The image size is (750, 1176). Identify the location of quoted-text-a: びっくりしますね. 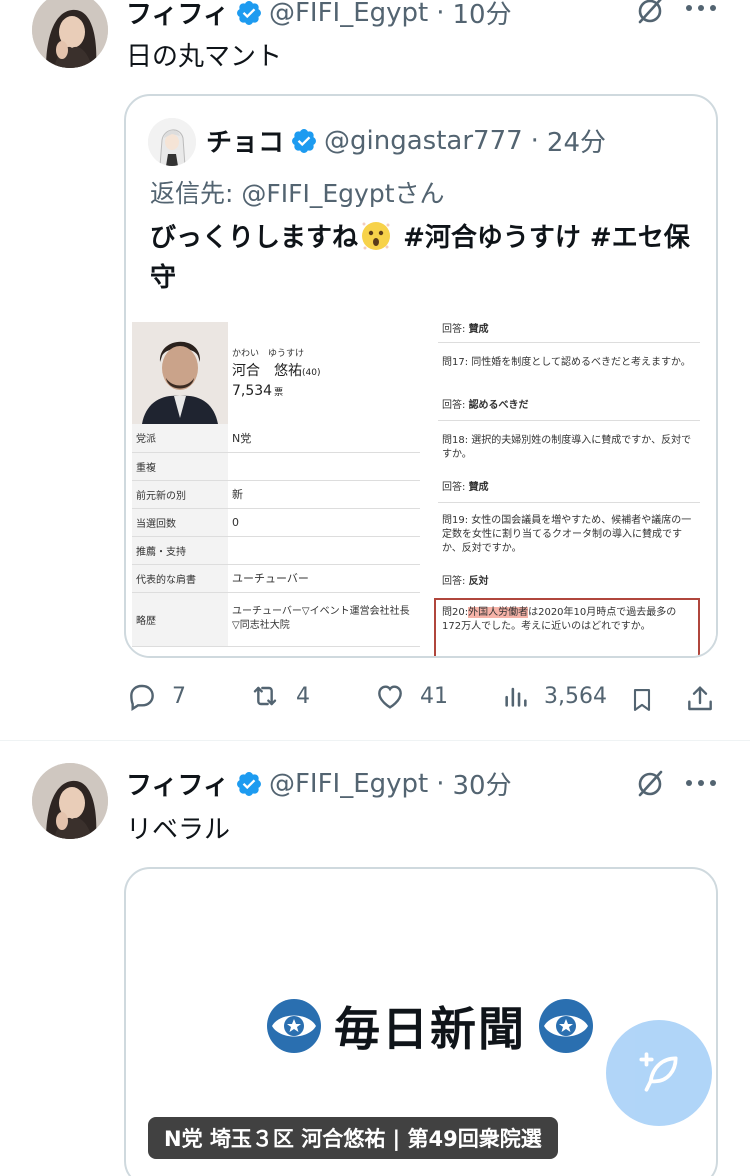
(254, 238).